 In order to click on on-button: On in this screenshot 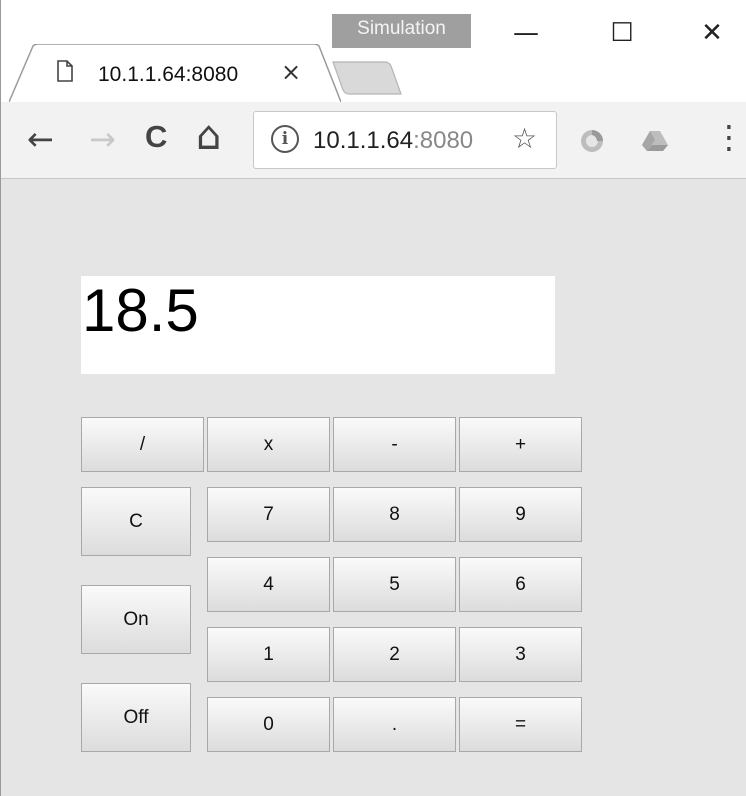, I will do `click(136, 619)`.